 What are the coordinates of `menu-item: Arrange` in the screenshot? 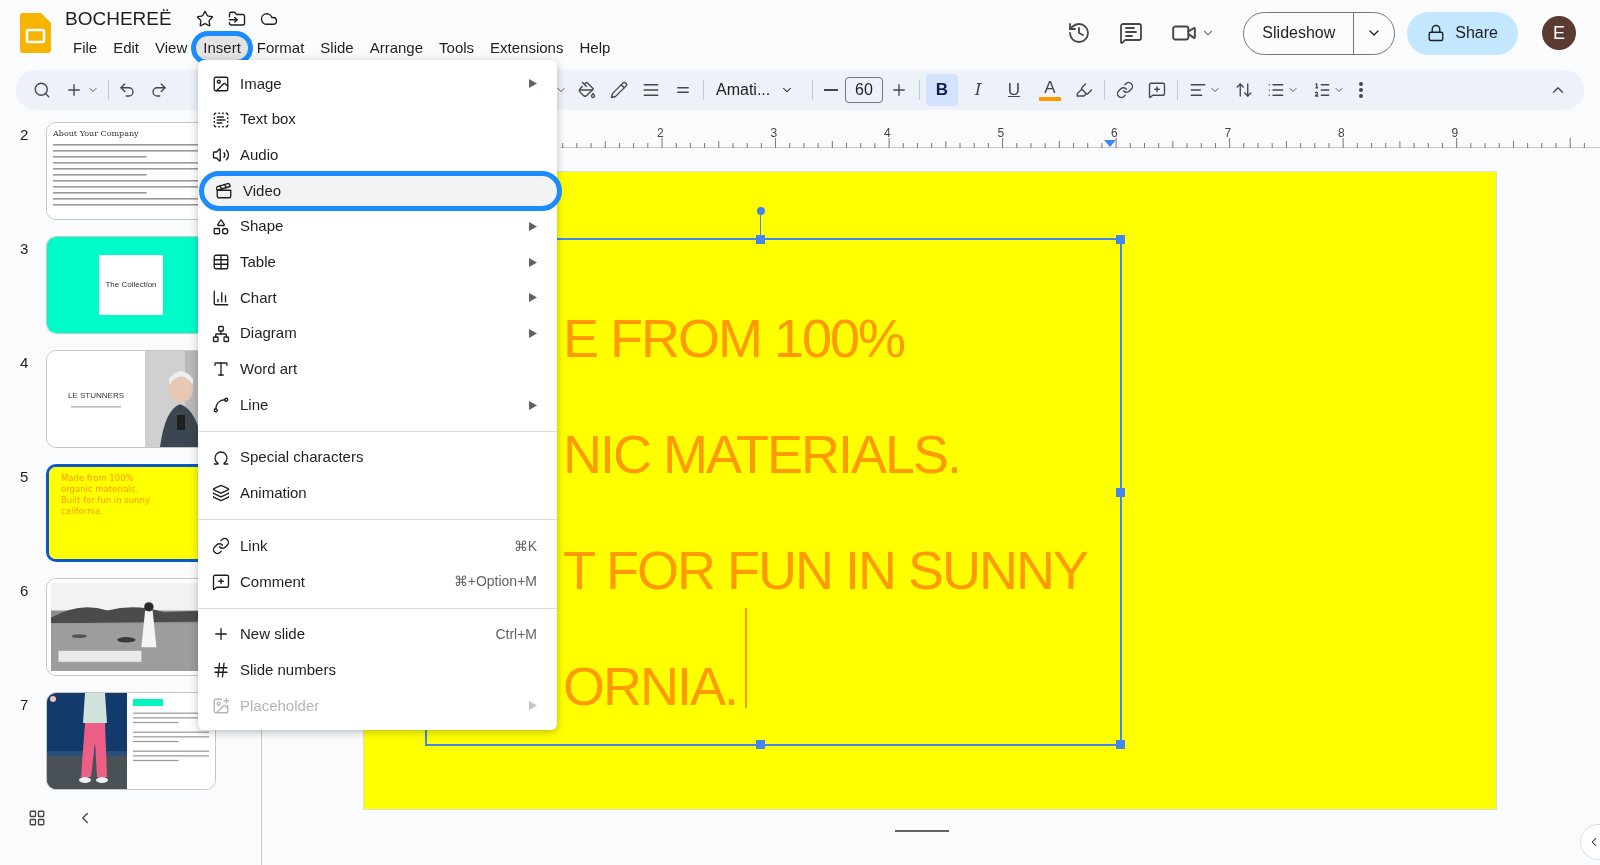 It's located at (396, 48).